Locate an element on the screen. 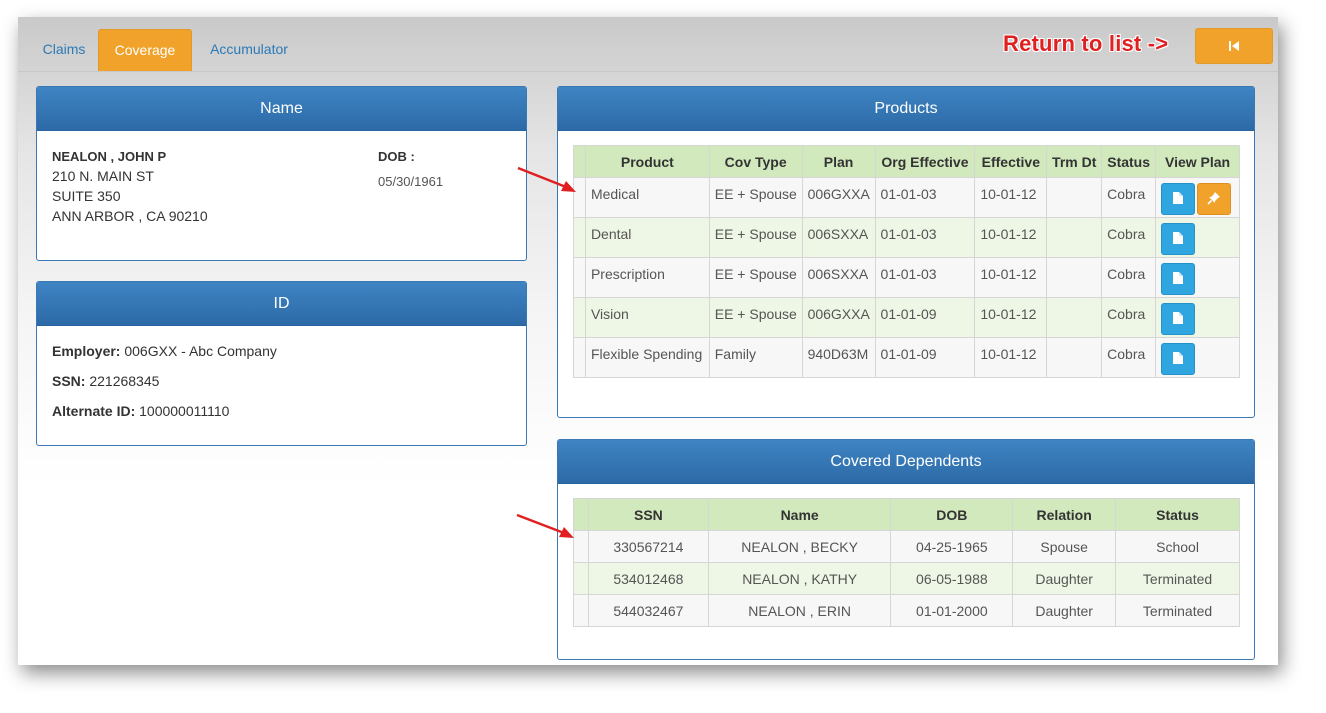 This screenshot has height=713, width=1326. dependents-header-row: SSN Name DOB Relation Status is located at coordinates (906, 514).